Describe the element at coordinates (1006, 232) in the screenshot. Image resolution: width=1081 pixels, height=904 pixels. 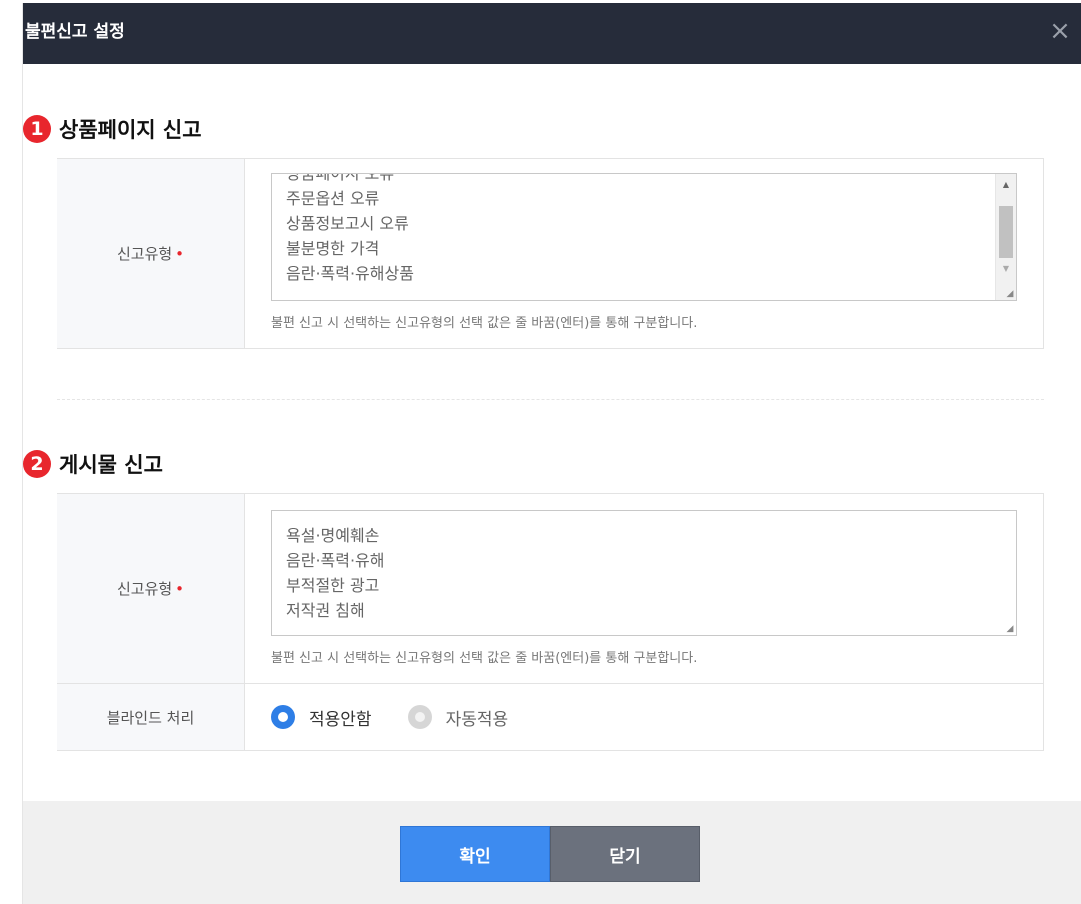
I see `scroll-thumb` at that location.